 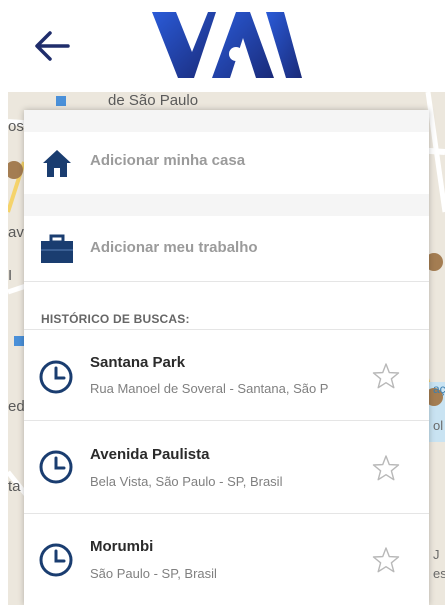 What do you see at coordinates (153, 573) in the screenshot?
I see `history-item-subtitle: São Paulo - SP, Brasil` at bounding box center [153, 573].